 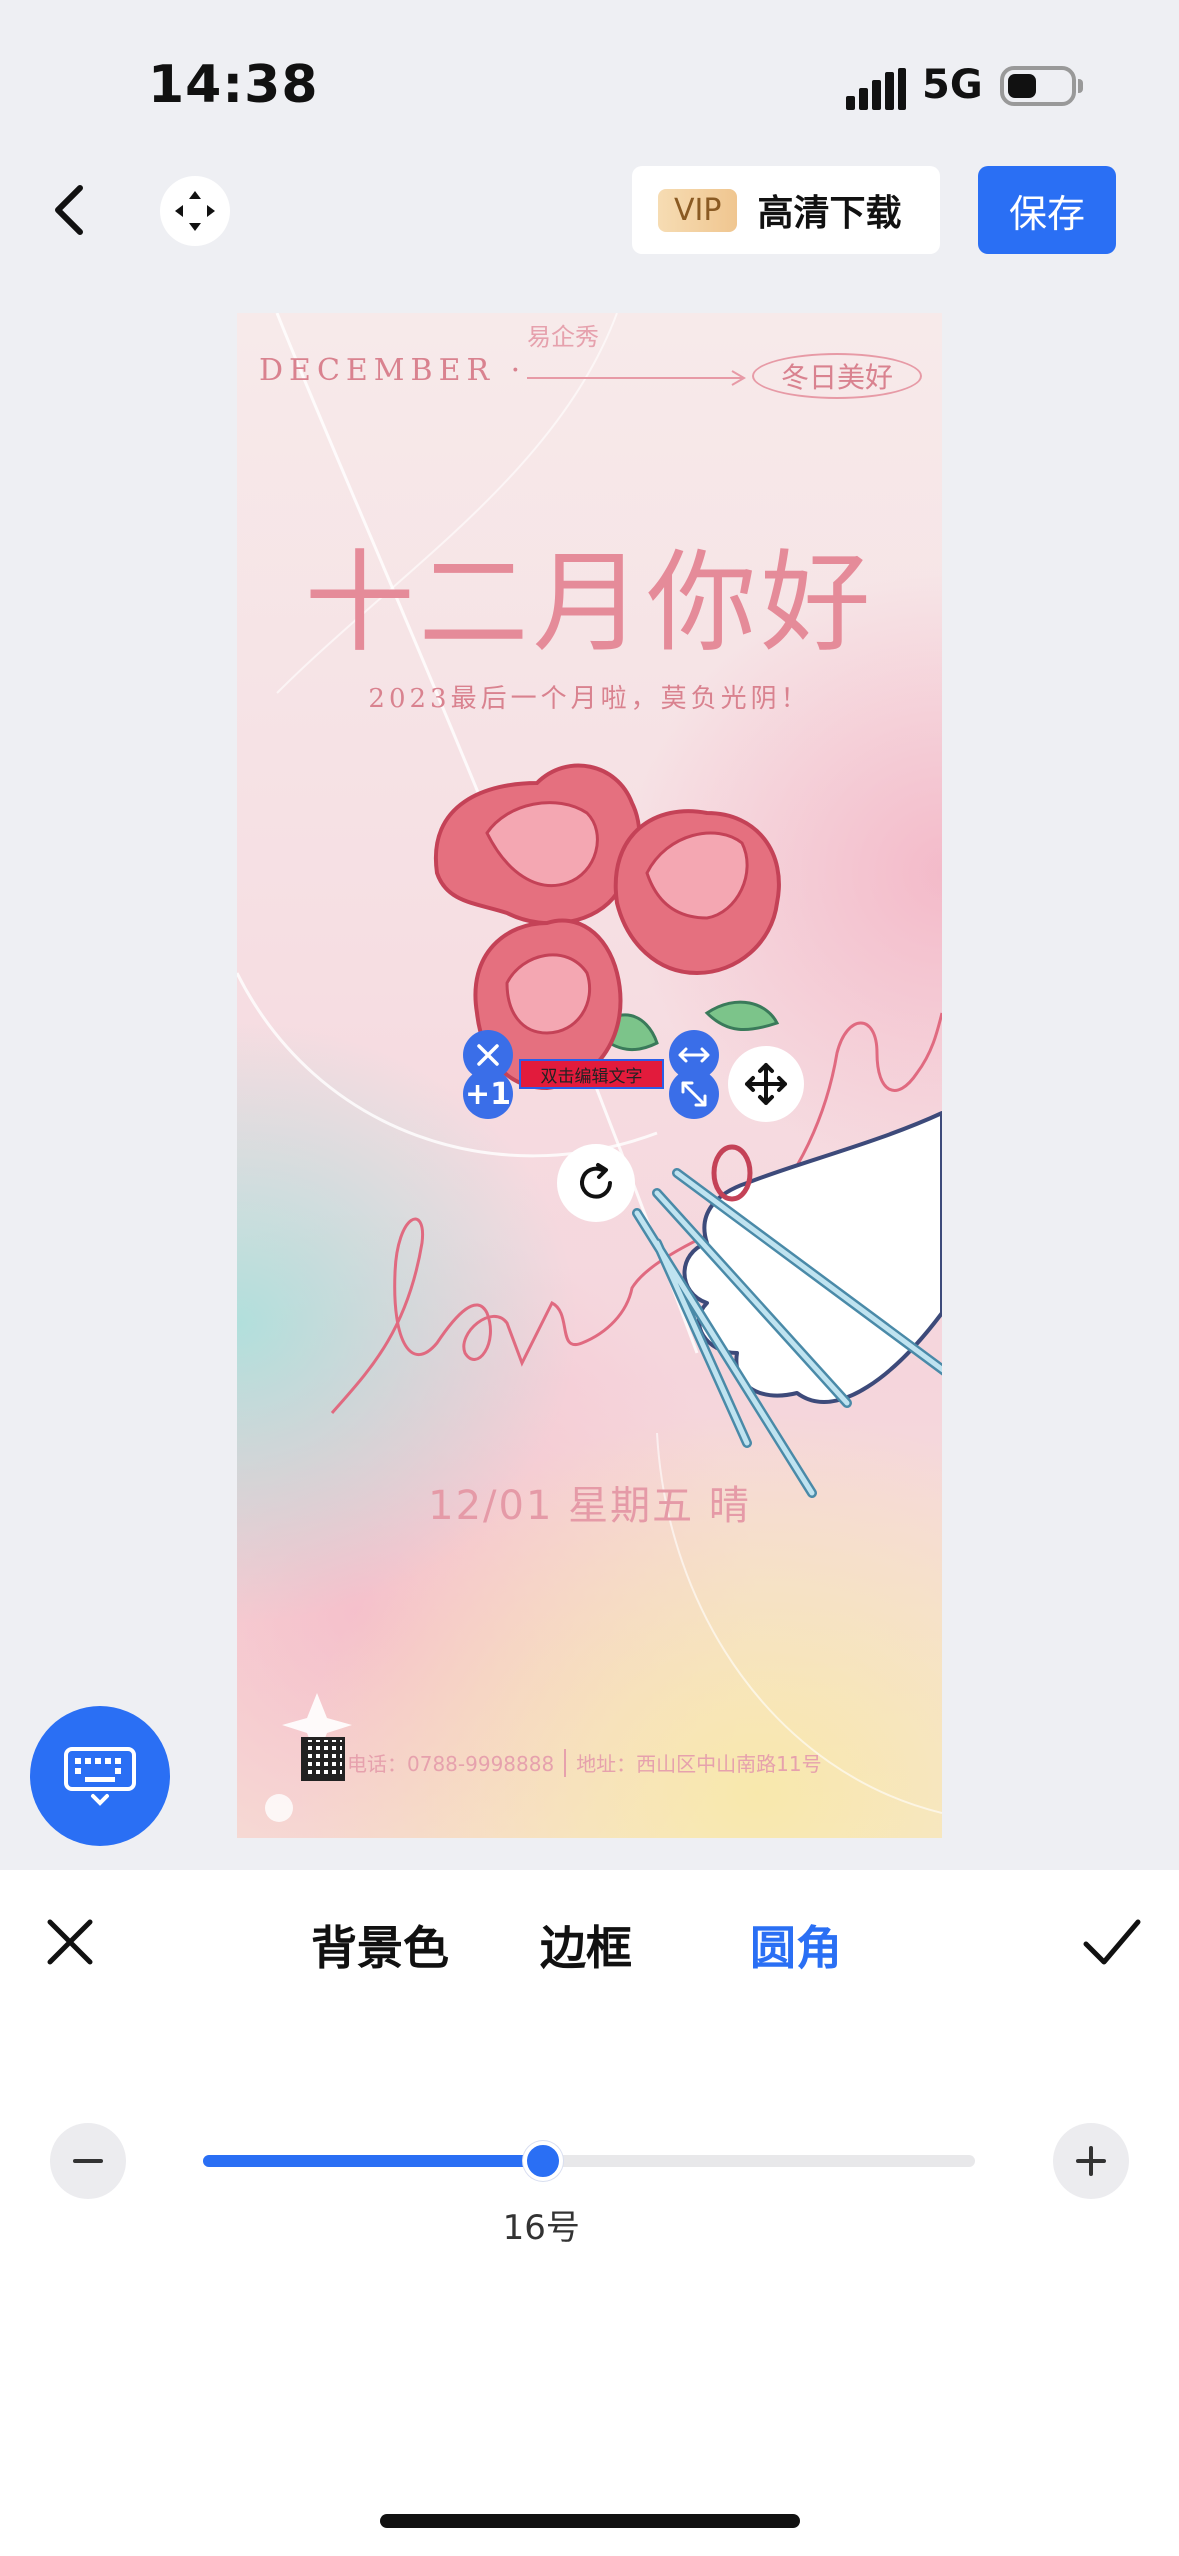 What do you see at coordinates (323, 1759) in the screenshot?
I see `qr-code` at bounding box center [323, 1759].